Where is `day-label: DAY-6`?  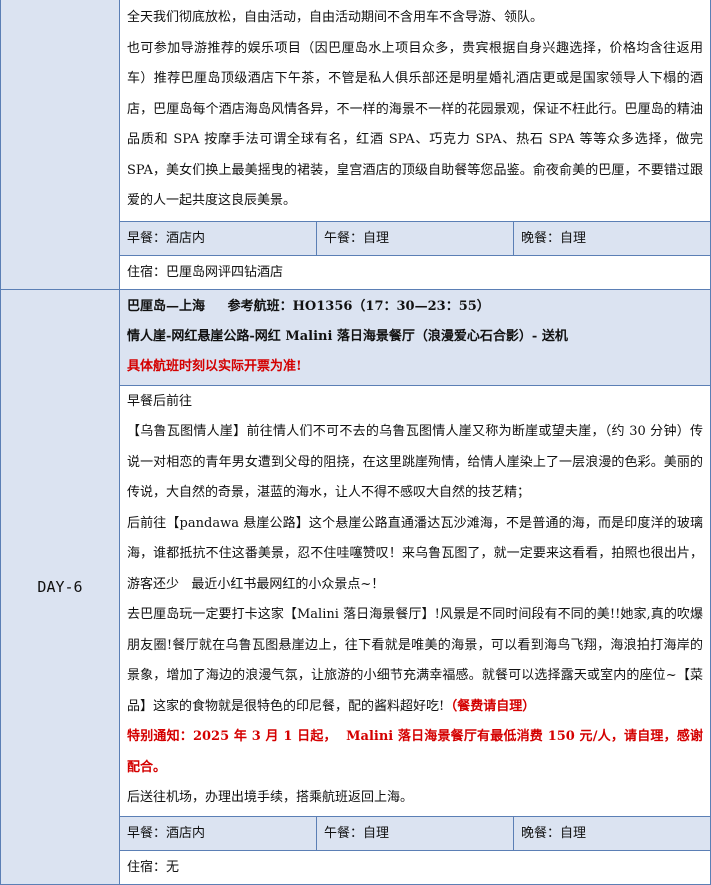
day-label: DAY-6 is located at coordinates (60, 586).